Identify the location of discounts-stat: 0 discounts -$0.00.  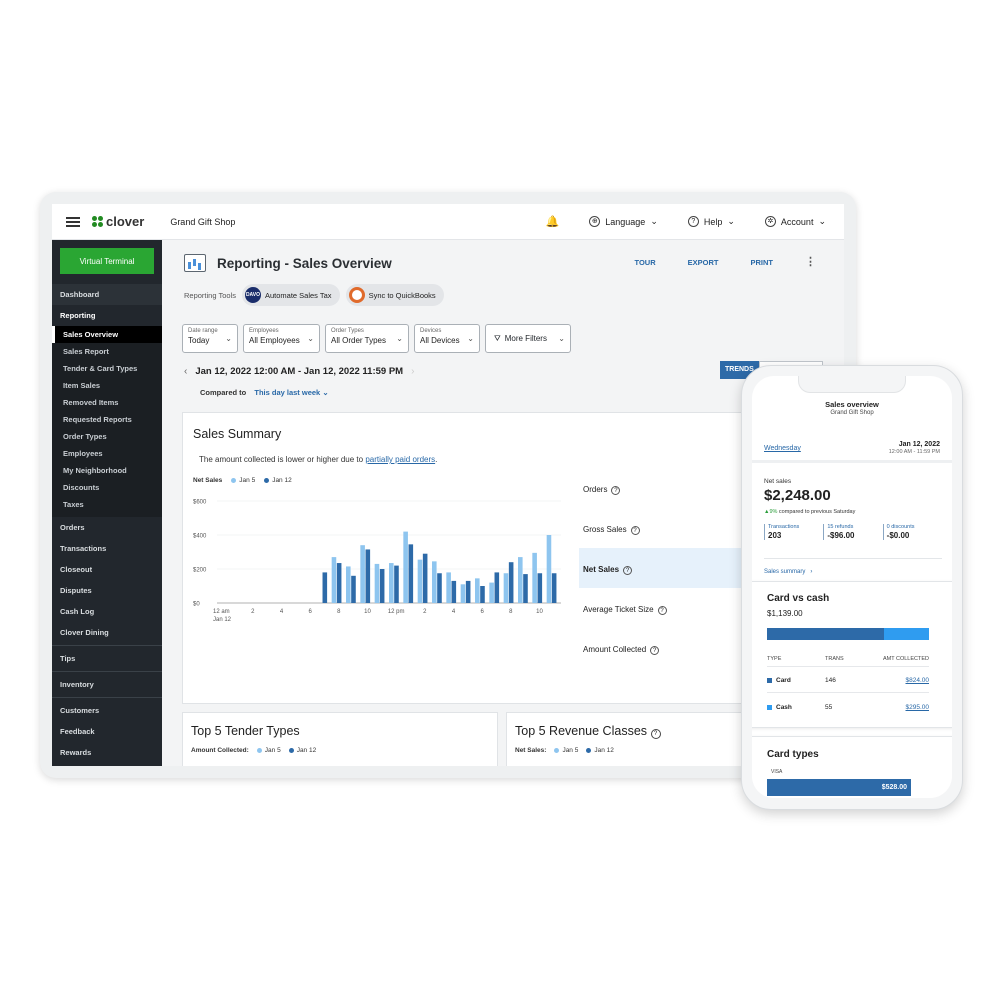
(912, 532).